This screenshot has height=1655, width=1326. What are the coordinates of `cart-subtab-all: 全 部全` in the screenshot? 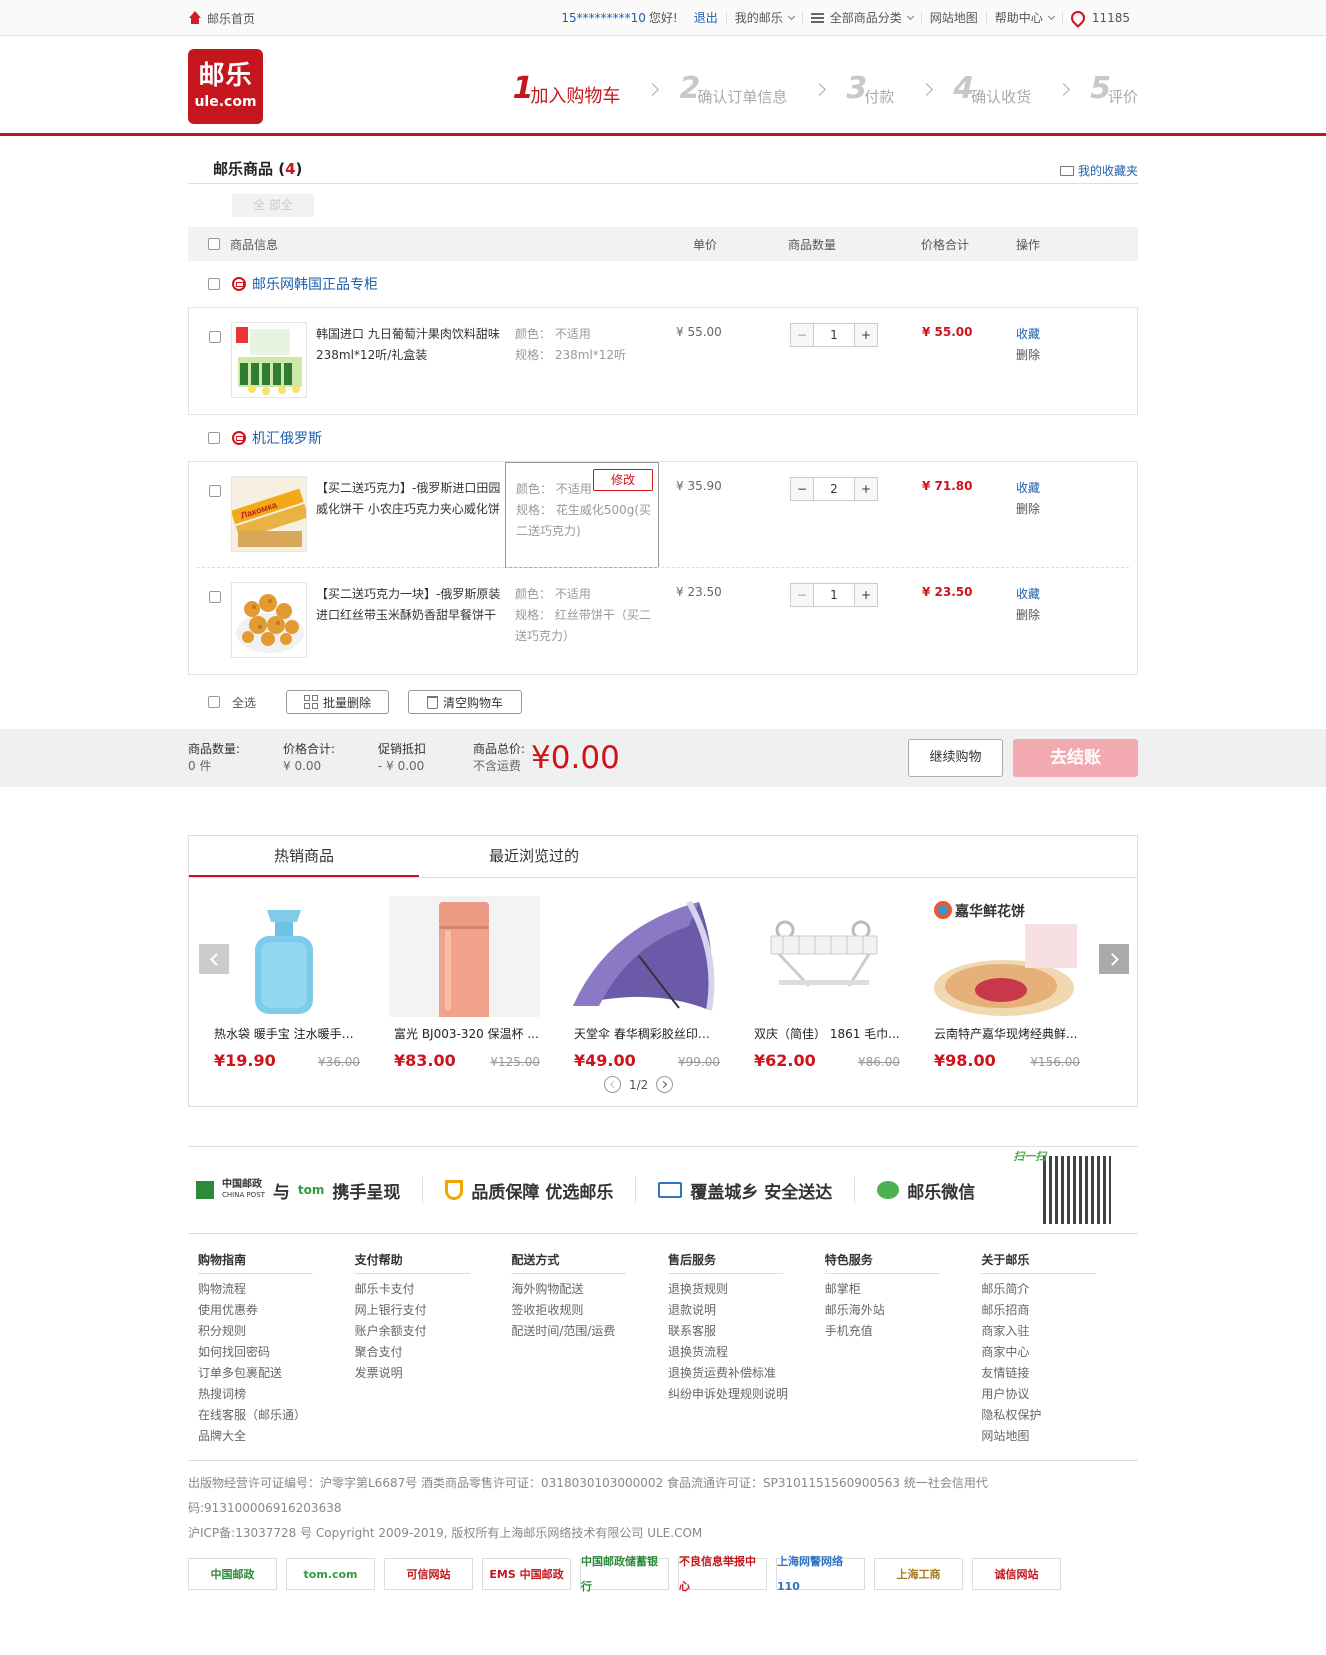 It's located at (273, 205).